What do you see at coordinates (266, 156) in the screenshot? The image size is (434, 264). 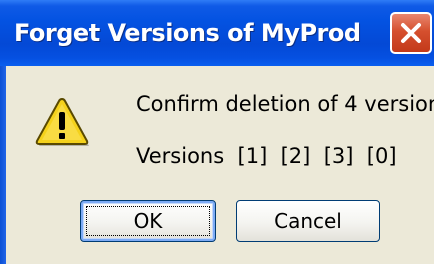 I see `versions-list: Versions [1] [2] [3] [0]` at bounding box center [266, 156].